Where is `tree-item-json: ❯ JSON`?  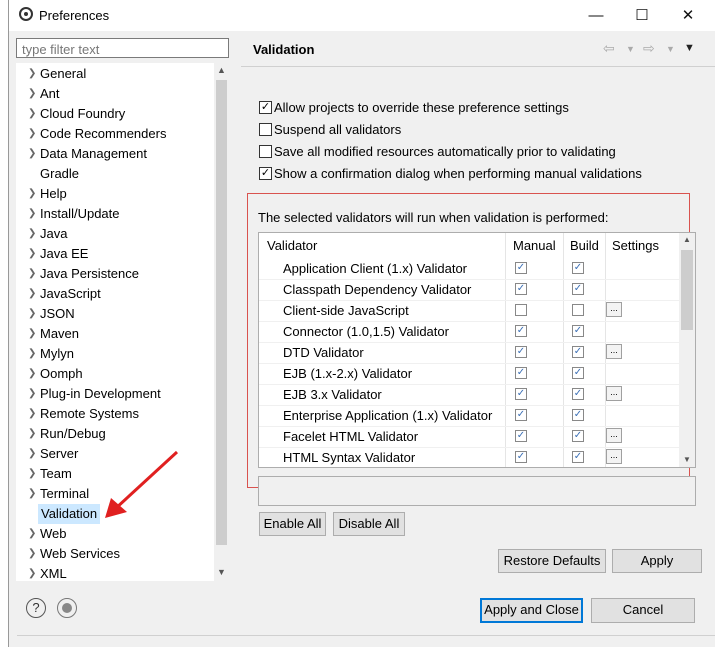 tree-item-json: ❯ JSON is located at coordinates (116, 314).